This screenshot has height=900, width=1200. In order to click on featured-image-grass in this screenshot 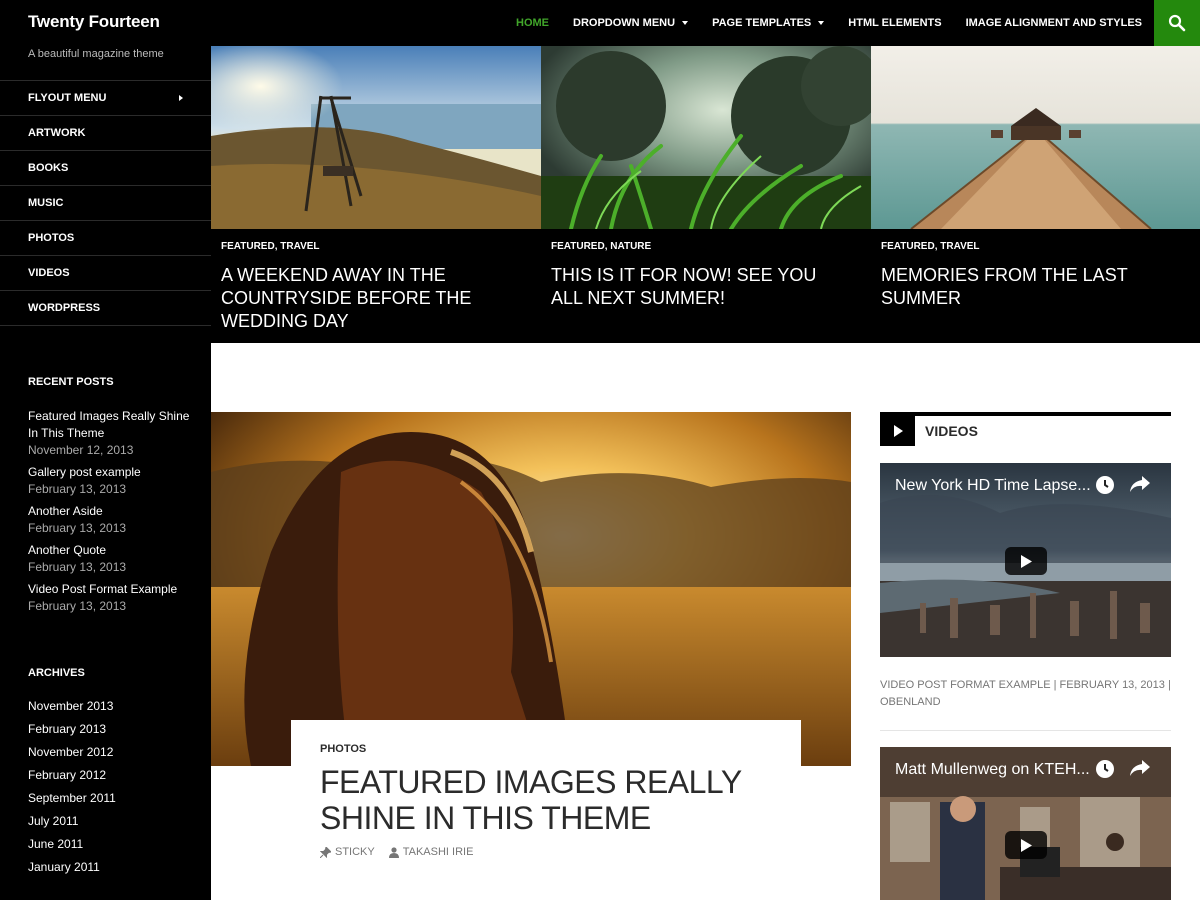, I will do `click(706, 137)`.